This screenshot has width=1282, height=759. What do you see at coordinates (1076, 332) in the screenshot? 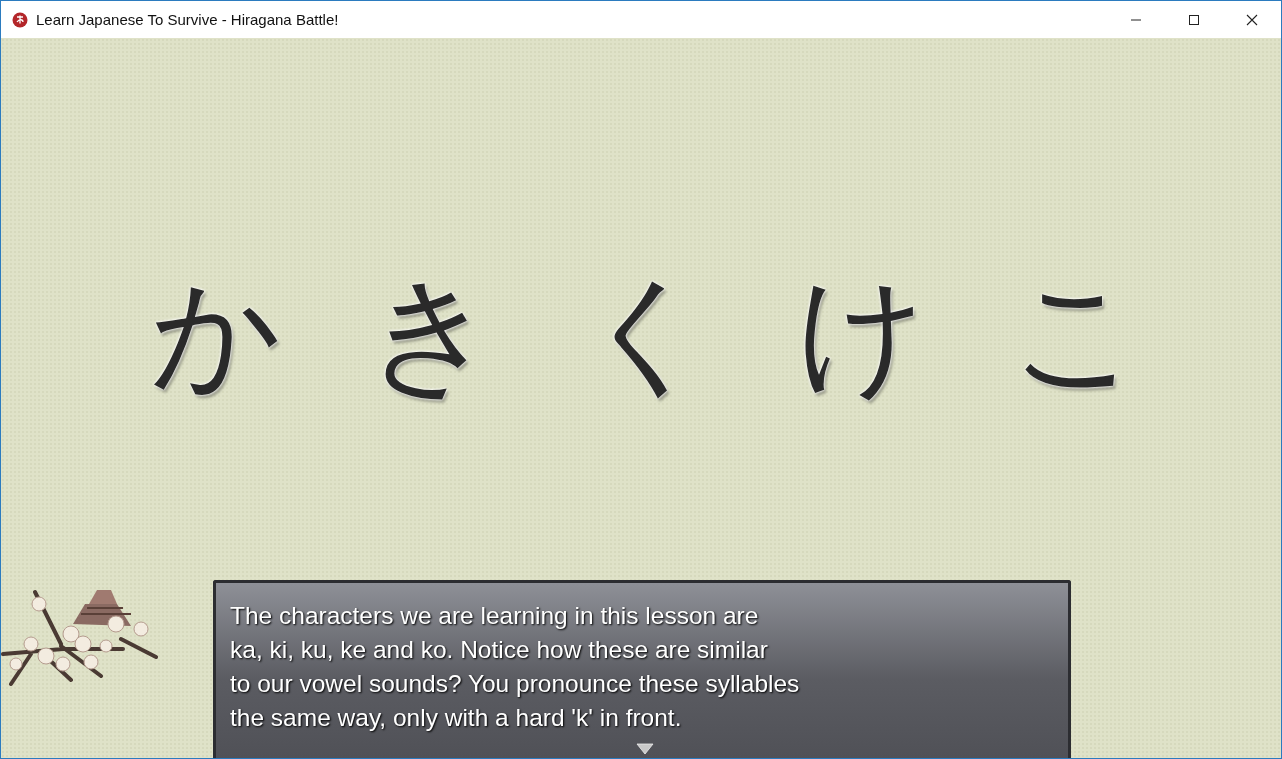
I see `hiragana-character: こ` at bounding box center [1076, 332].